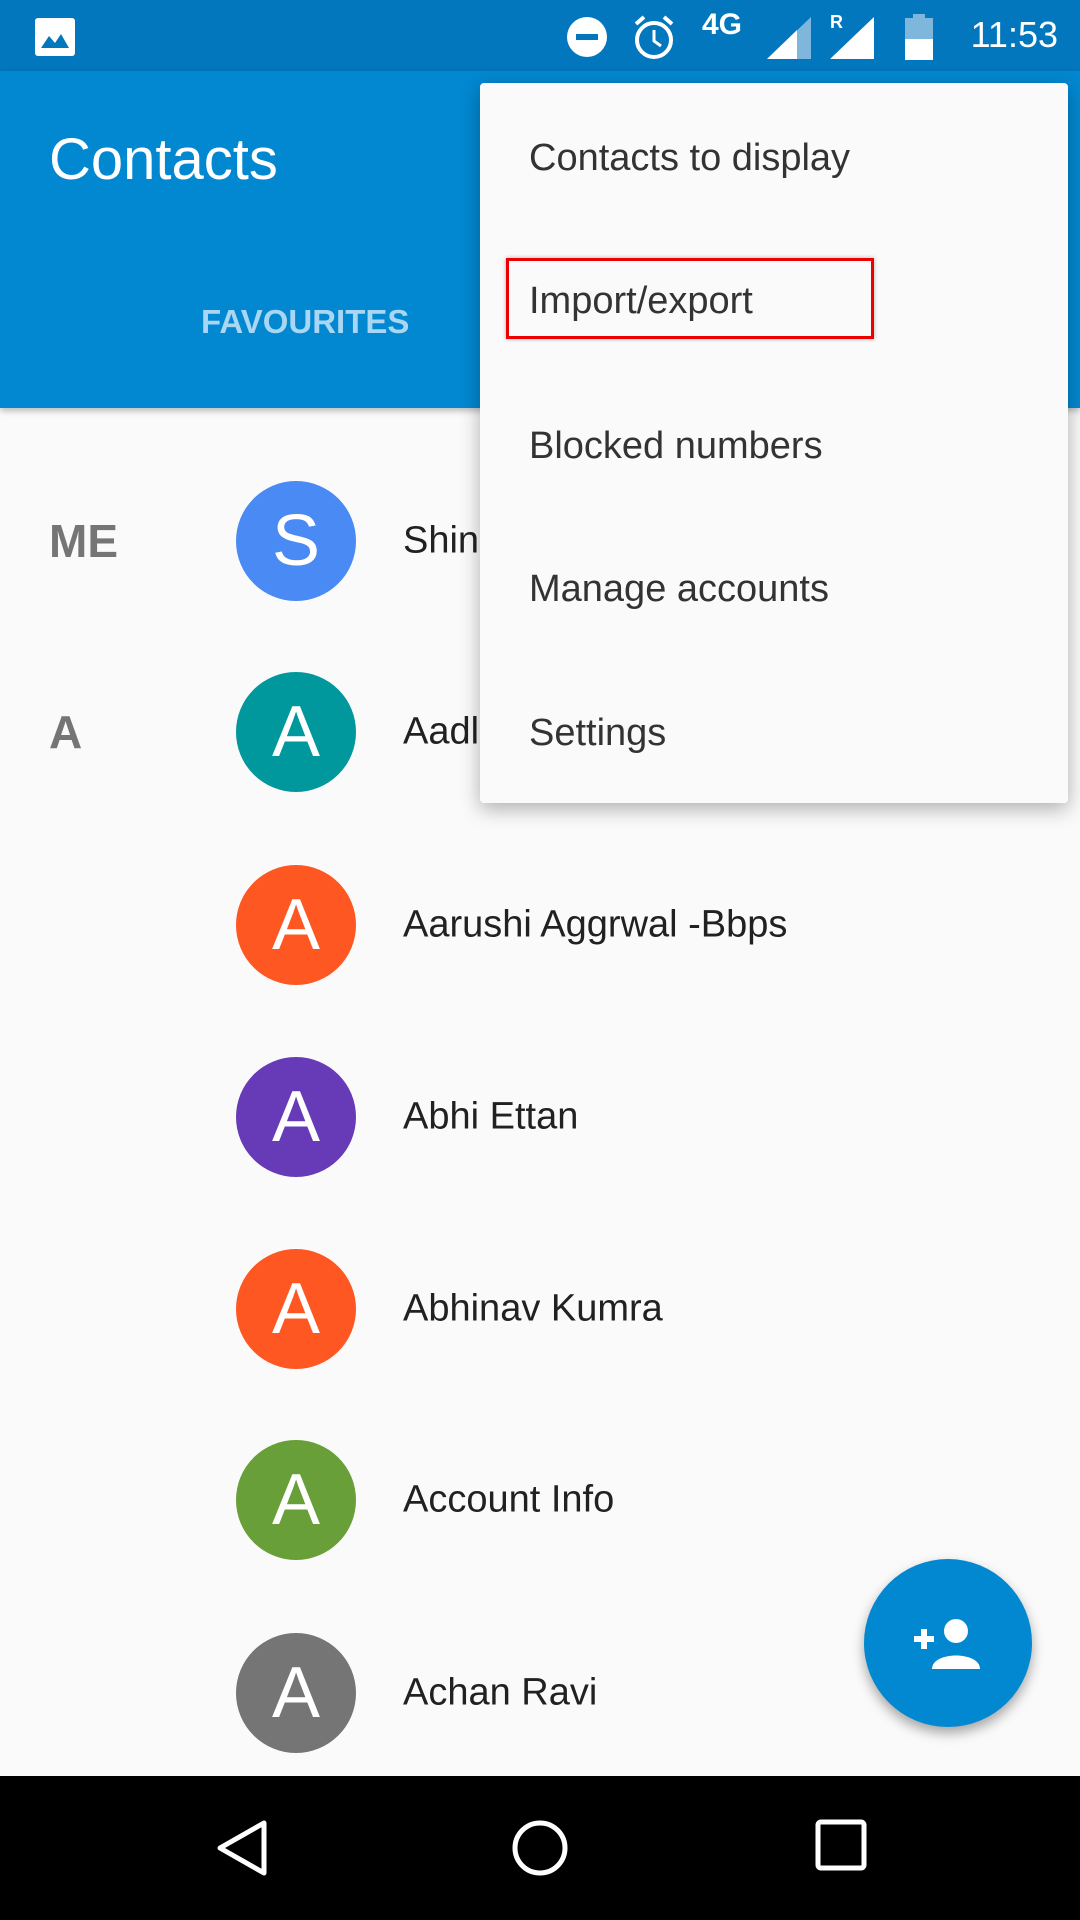  I want to click on section-header: ME, so click(83, 541).